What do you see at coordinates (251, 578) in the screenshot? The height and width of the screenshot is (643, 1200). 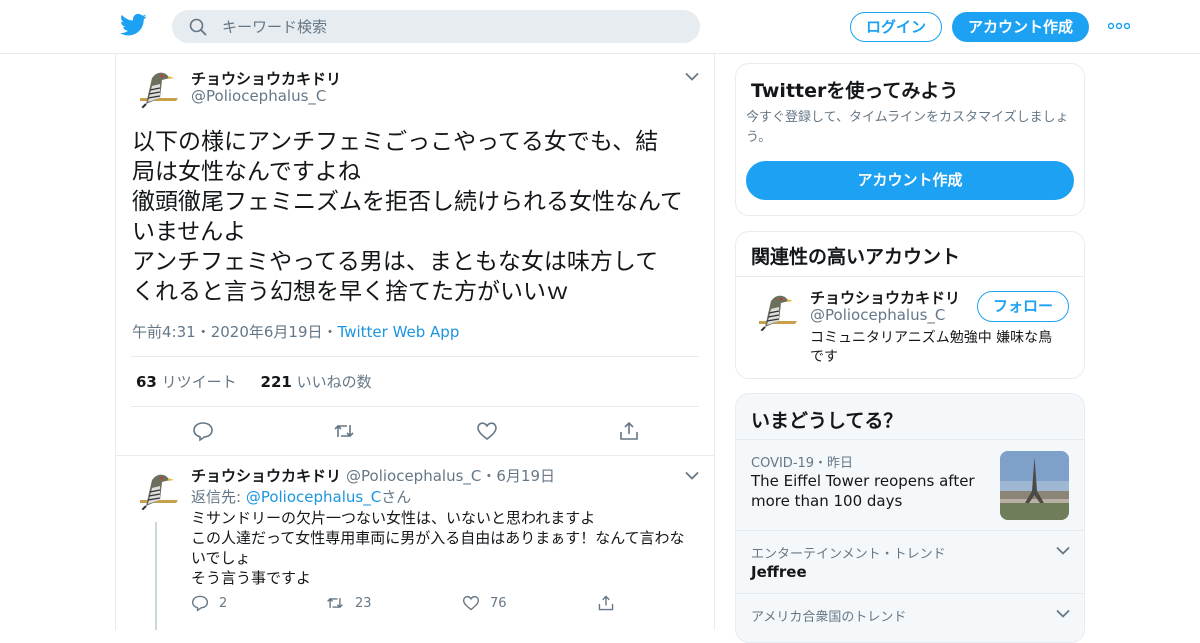 I see `reply-text-line: そう言う事ですよ` at bounding box center [251, 578].